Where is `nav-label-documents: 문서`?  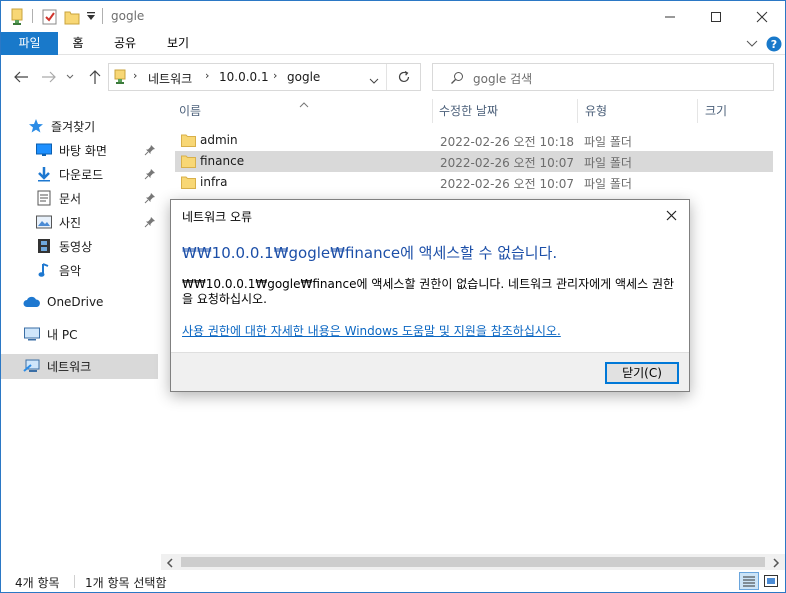 nav-label-documents: 문서 is located at coordinates (70, 198).